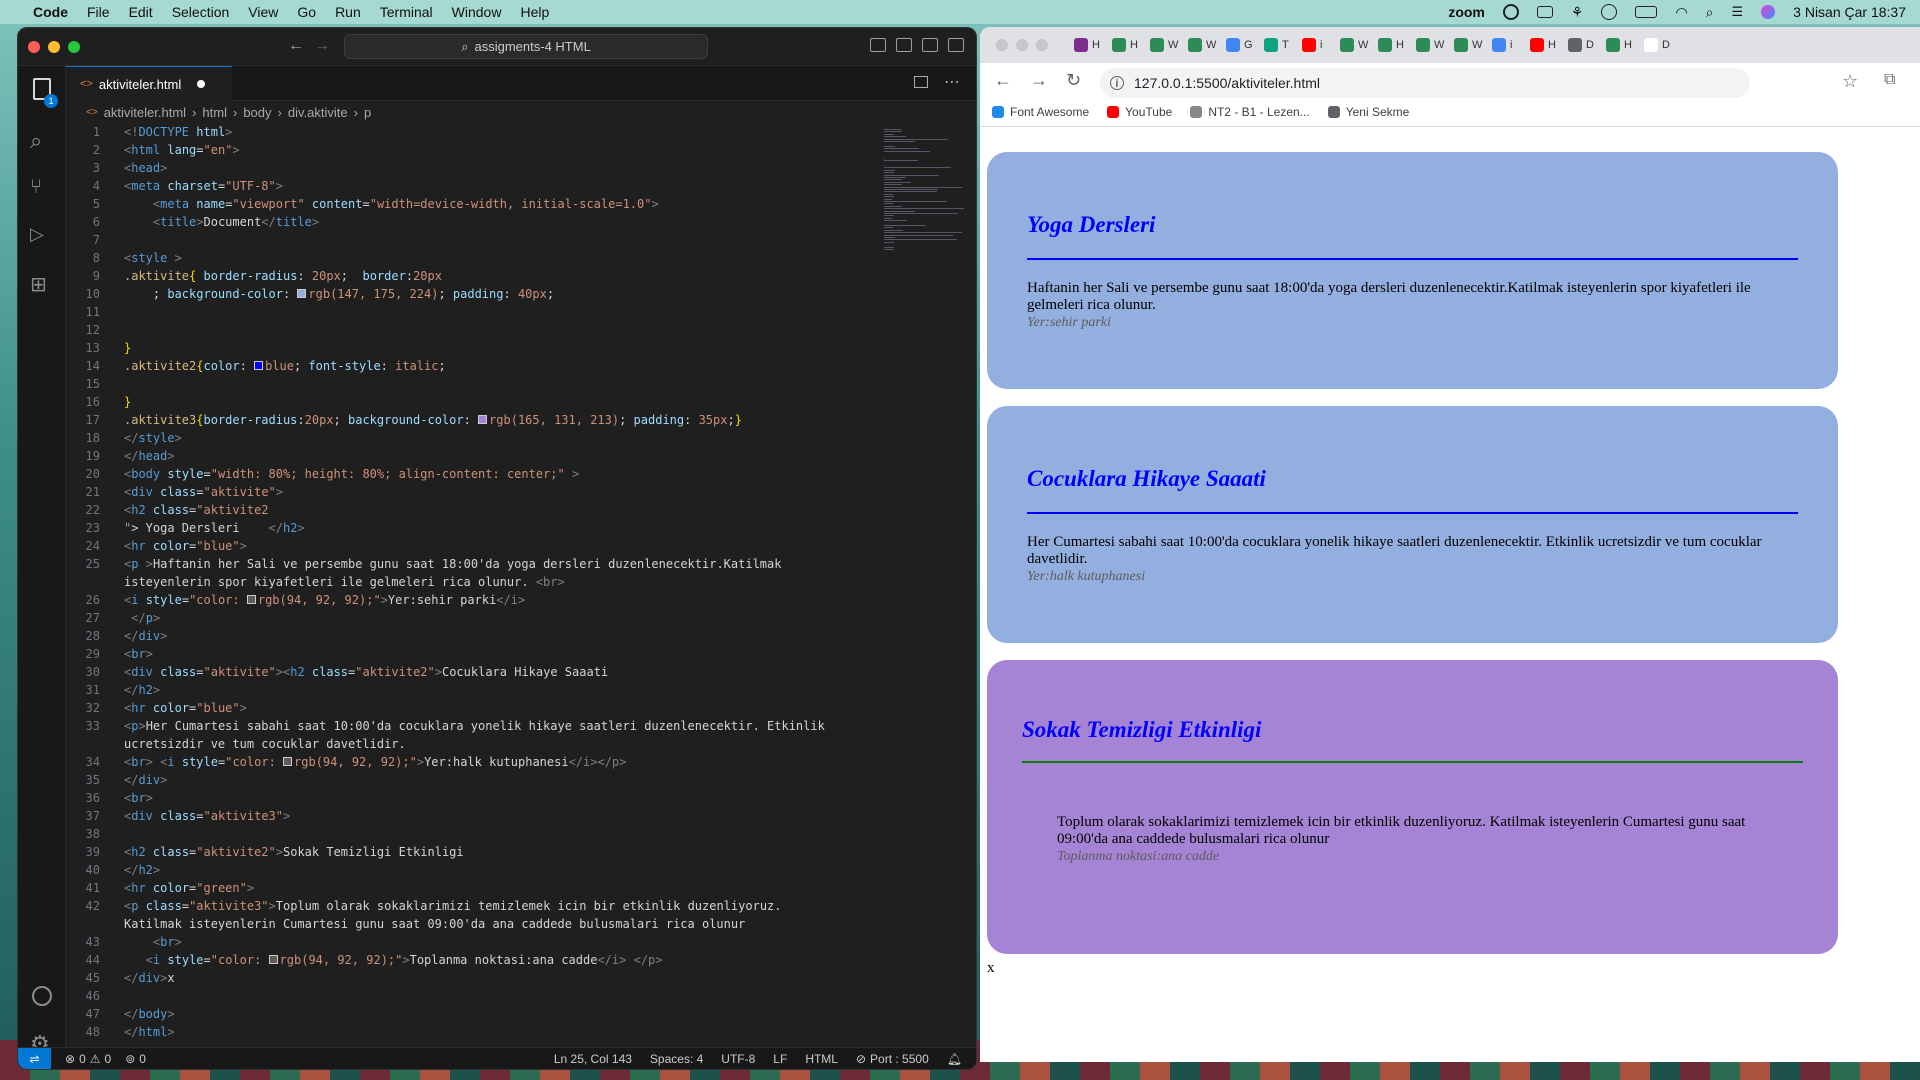 Image resolution: width=1920 pixels, height=1080 pixels. I want to click on menu-app-name: Code, so click(50, 12).